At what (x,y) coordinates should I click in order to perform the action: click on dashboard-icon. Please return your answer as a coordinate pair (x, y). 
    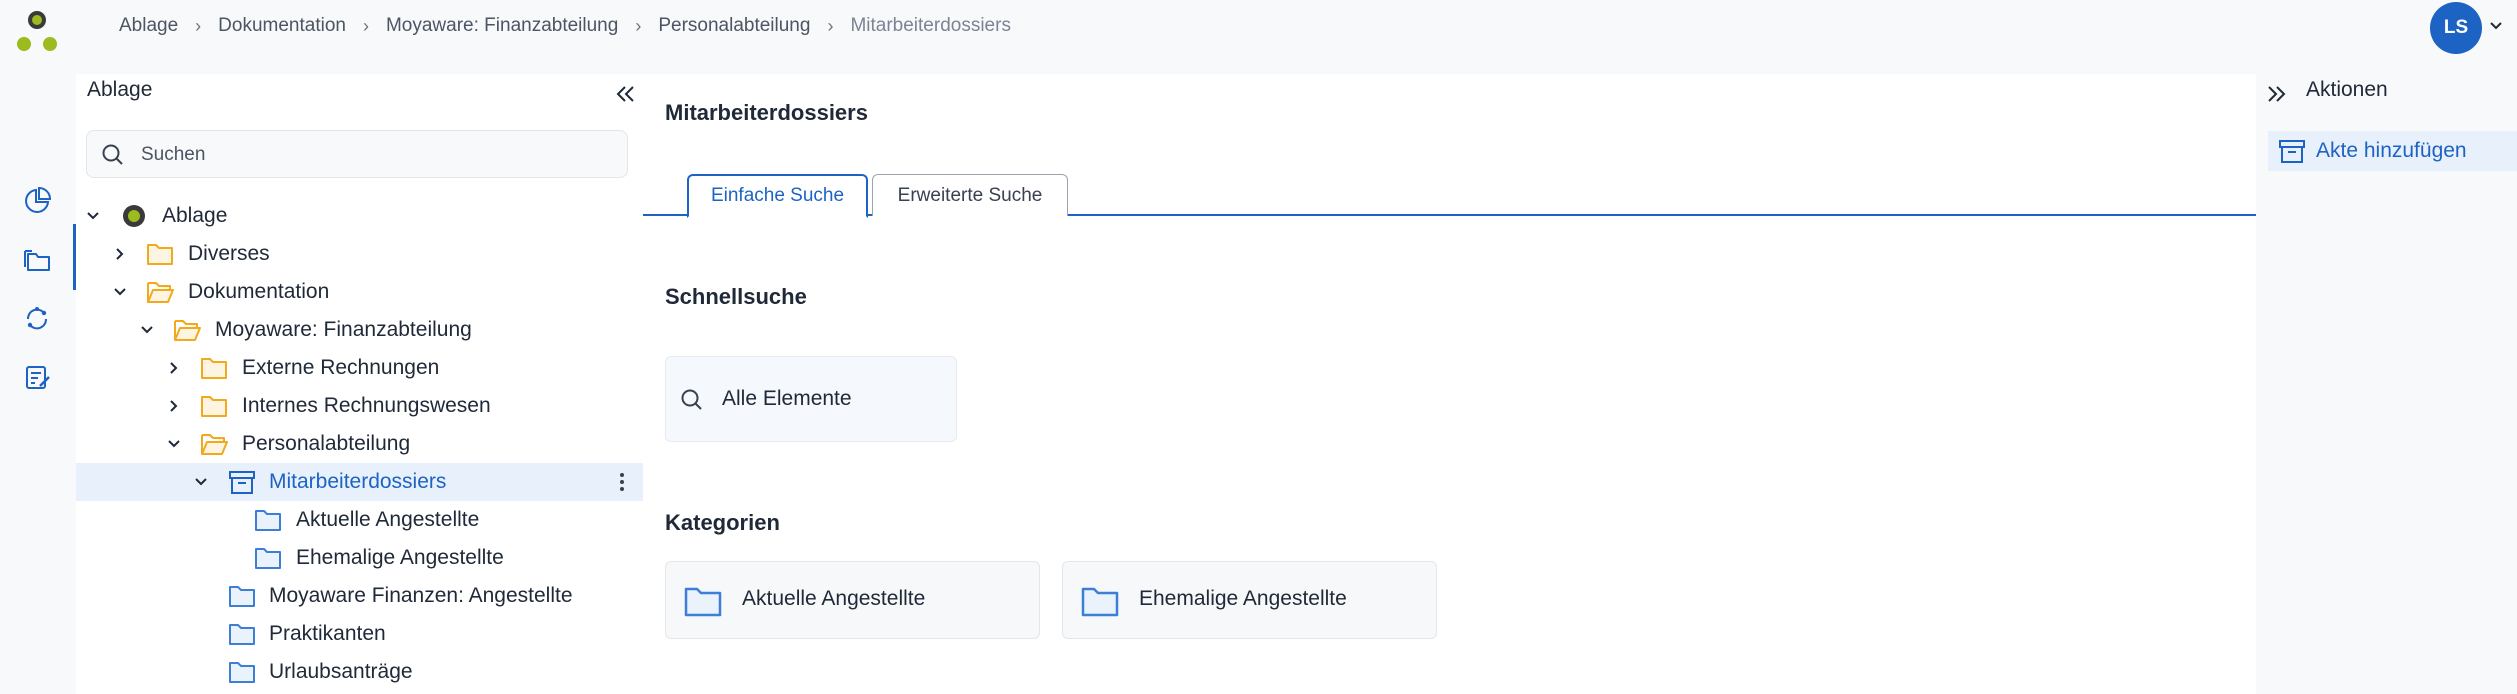
    Looking at the image, I should click on (37, 201).